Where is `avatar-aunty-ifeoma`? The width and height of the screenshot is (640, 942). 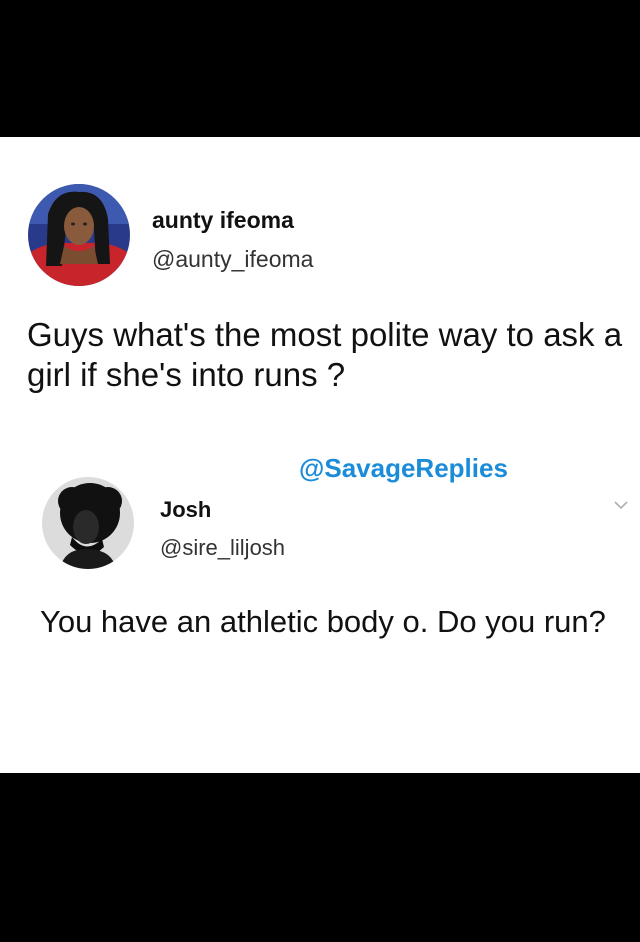 avatar-aunty-ifeoma is located at coordinates (79, 235).